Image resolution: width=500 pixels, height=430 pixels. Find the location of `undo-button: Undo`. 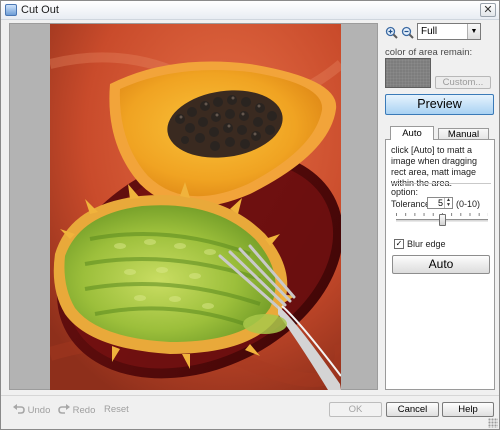

undo-button: Undo is located at coordinates (31, 410).